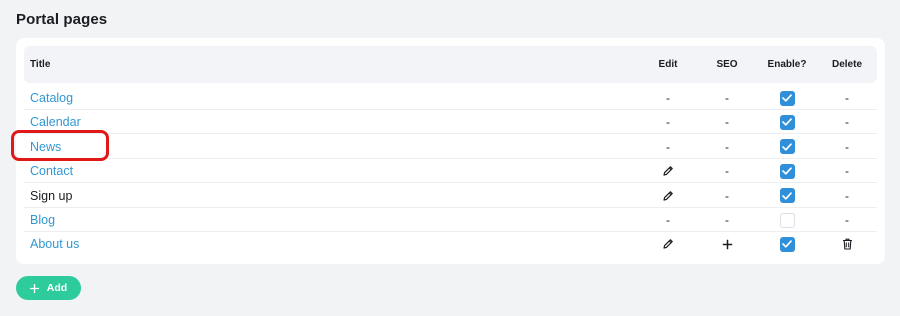 The image size is (900, 316). I want to click on page-title-link: Catalog, so click(51, 98).